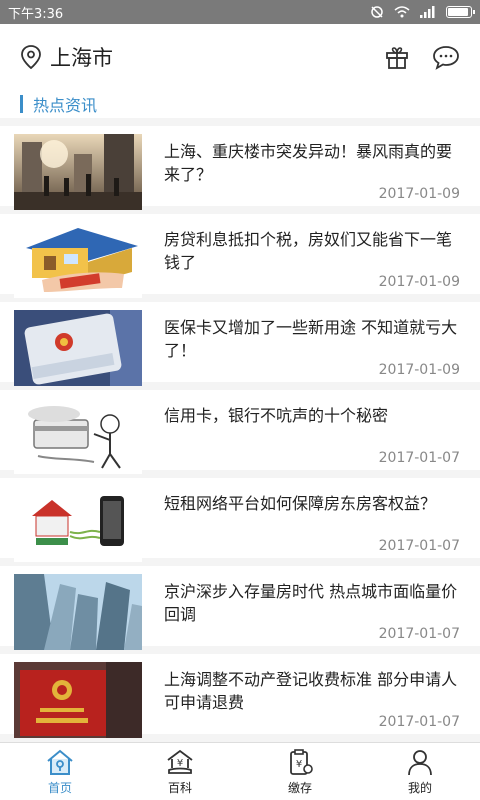 The width and height of the screenshot is (480, 800). Describe the element at coordinates (299, 787) in the screenshot. I see `tab-label: 缴存` at that location.